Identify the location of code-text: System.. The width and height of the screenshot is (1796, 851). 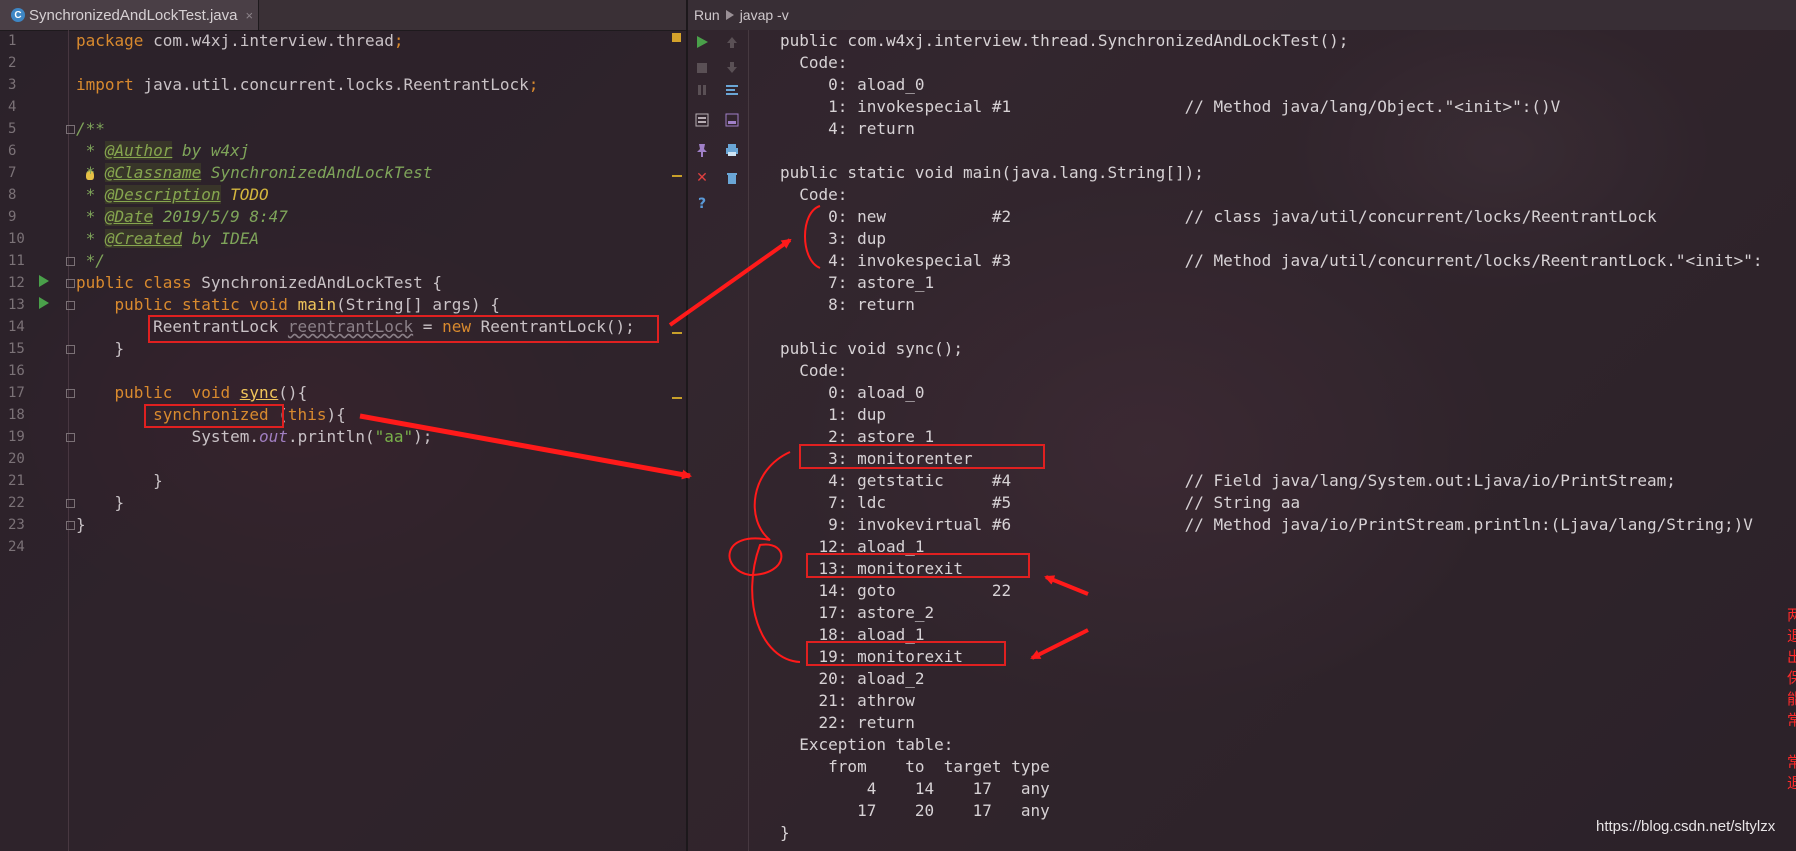
(168, 436).